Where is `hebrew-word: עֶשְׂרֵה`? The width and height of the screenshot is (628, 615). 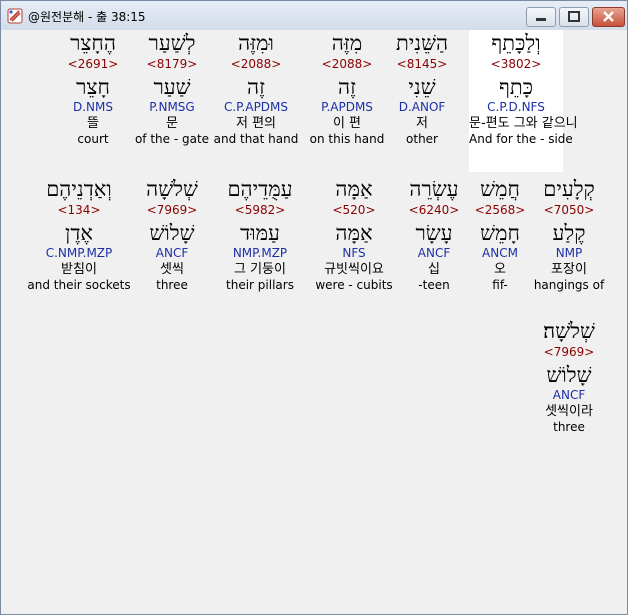
hebrew-word: עֶשְׂרֵה is located at coordinates (434, 189).